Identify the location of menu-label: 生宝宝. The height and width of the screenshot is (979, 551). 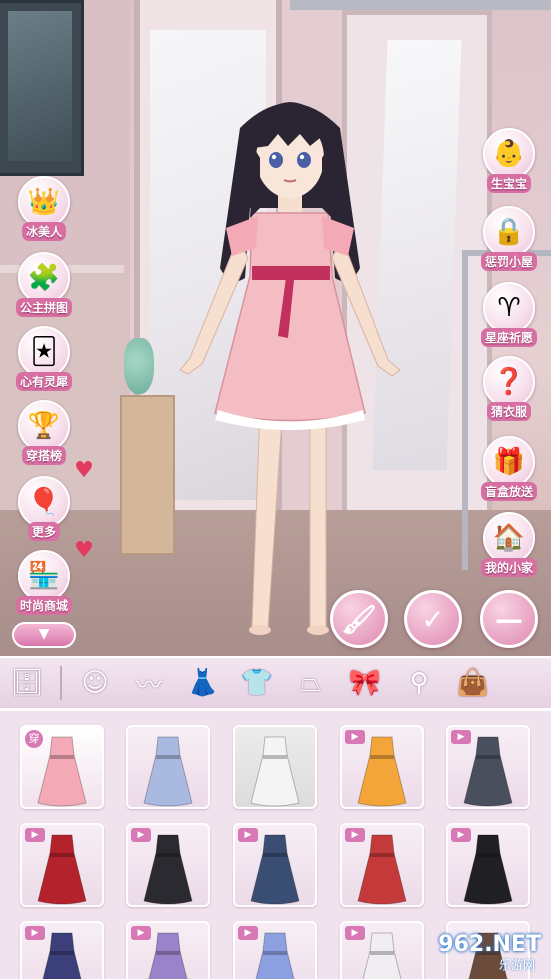
(508, 183).